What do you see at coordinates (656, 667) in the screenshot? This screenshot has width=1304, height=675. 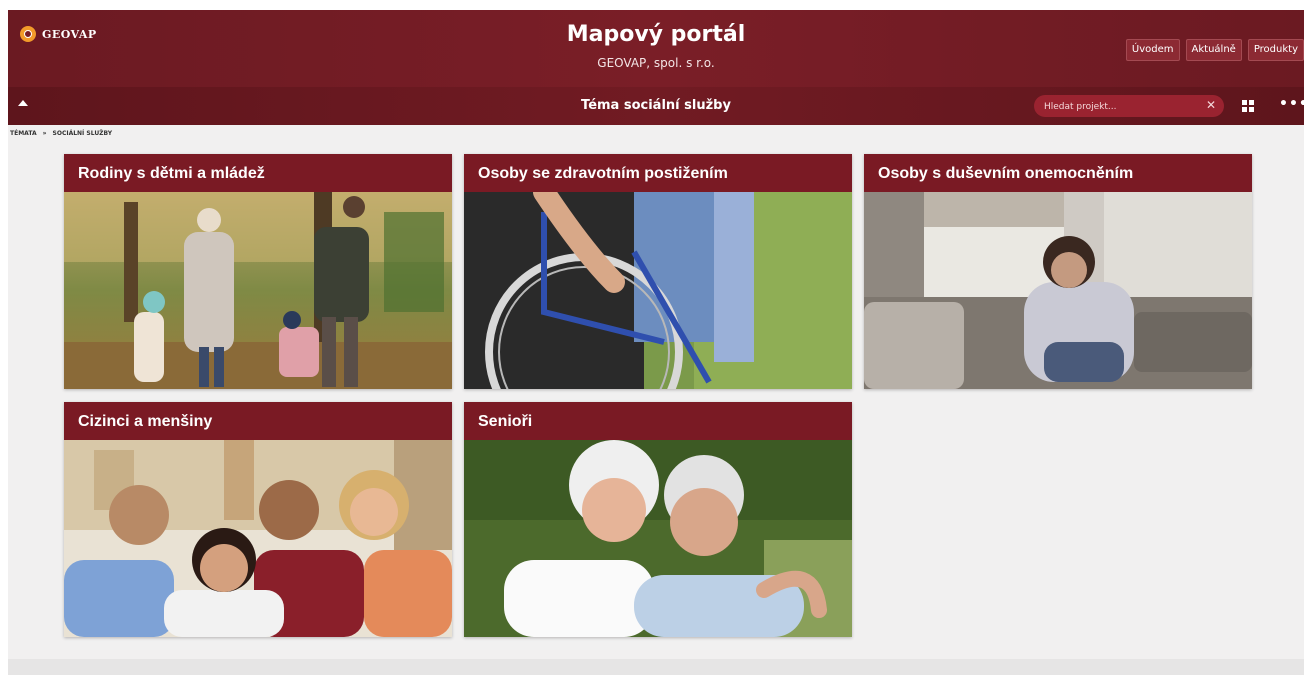 I see `footer-strip` at bounding box center [656, 667].